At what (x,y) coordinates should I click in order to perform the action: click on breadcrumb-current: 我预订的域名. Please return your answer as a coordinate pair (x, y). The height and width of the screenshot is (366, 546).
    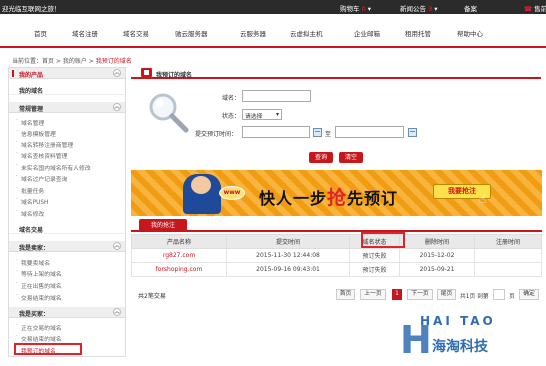
    Looking at the image, I should click on (113, 61).